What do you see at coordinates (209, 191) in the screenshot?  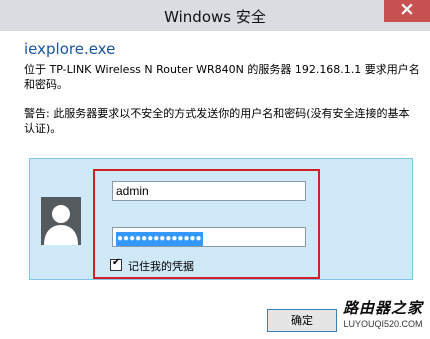 I see `username-input: admin` at bounding box center [209, 191].